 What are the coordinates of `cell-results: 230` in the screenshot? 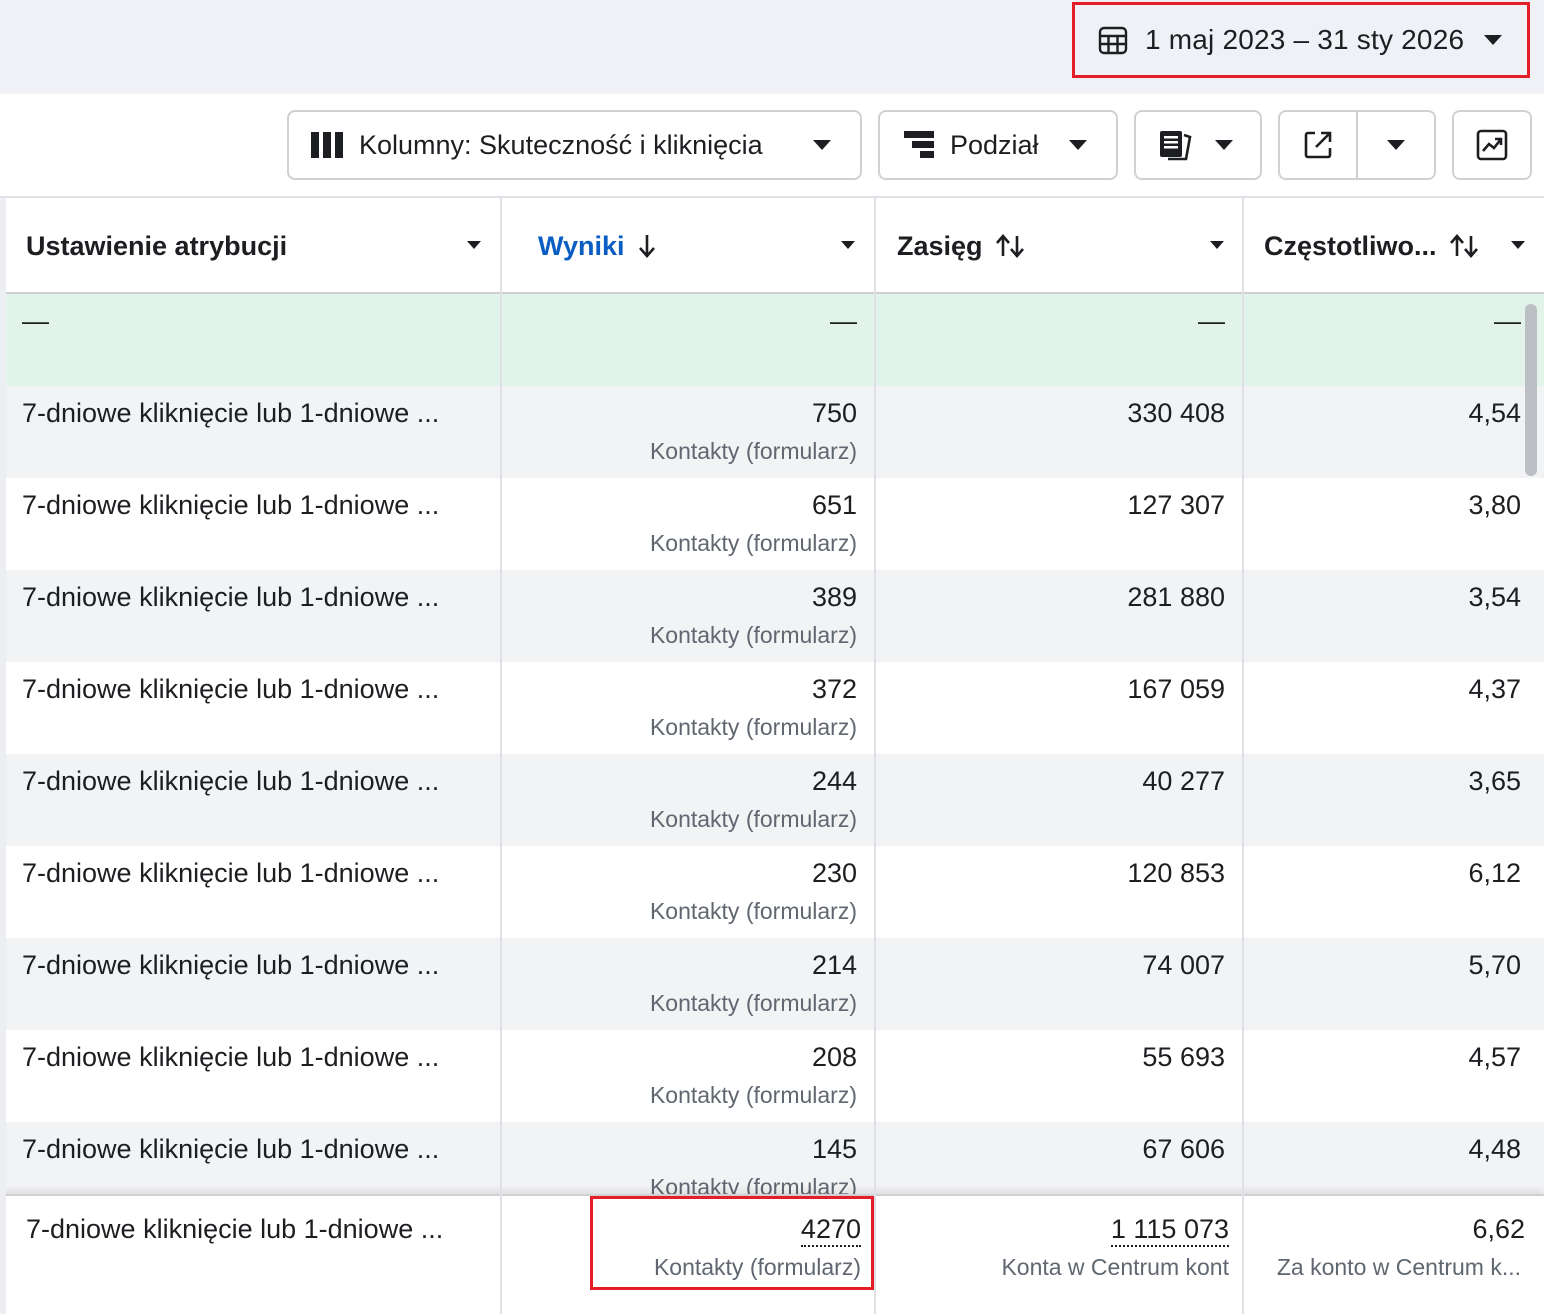 It's located at (834, 873).